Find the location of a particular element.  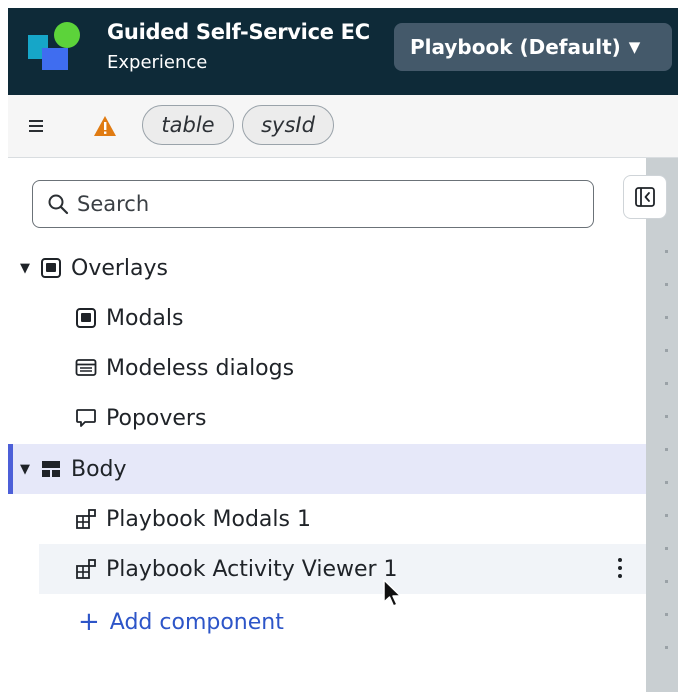

tree-item-body: ▼ Body is located at coordinates (327, 469).